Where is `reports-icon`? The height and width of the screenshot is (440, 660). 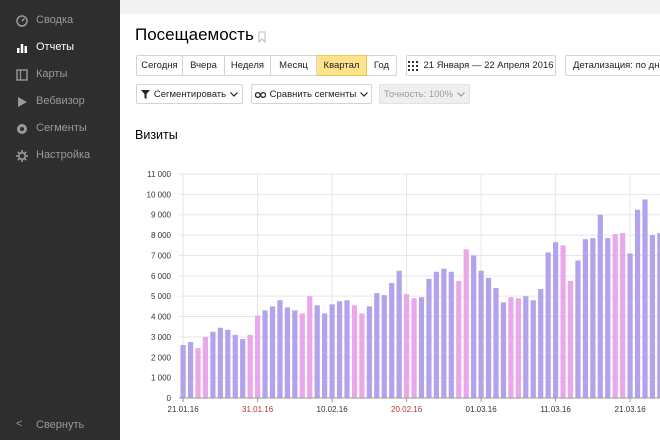
reports-icon is located at coordinates (22, 48).